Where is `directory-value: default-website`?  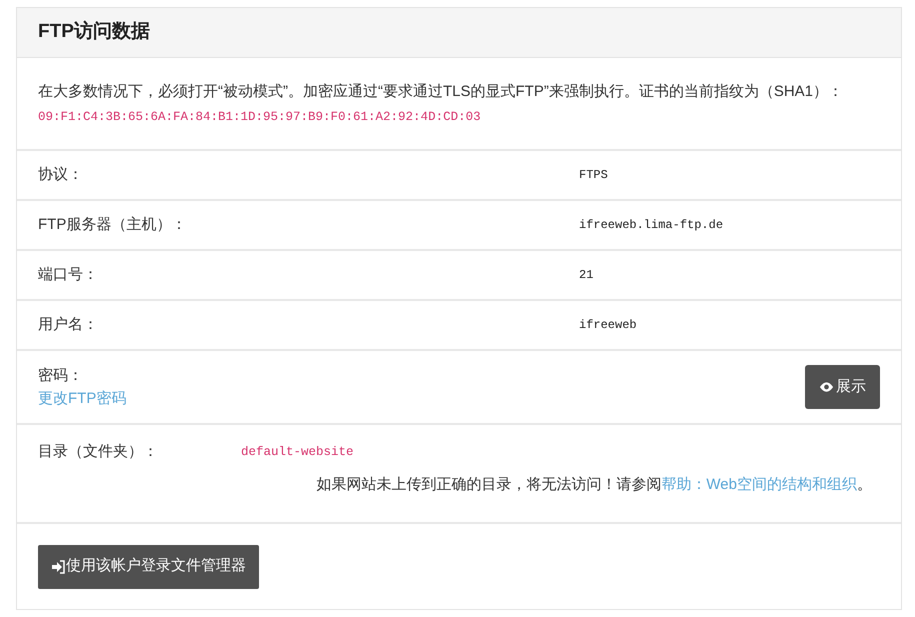
directory-value: default-website is located at coordinates (297, 452).